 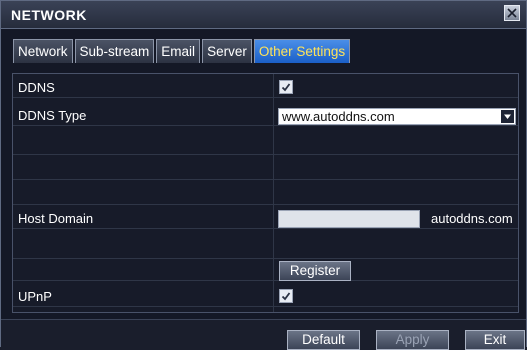 What do you see at coordinates (412, 340) in the screenshot?
I see `apply-button: Apply` at bounding box center [412, 340].